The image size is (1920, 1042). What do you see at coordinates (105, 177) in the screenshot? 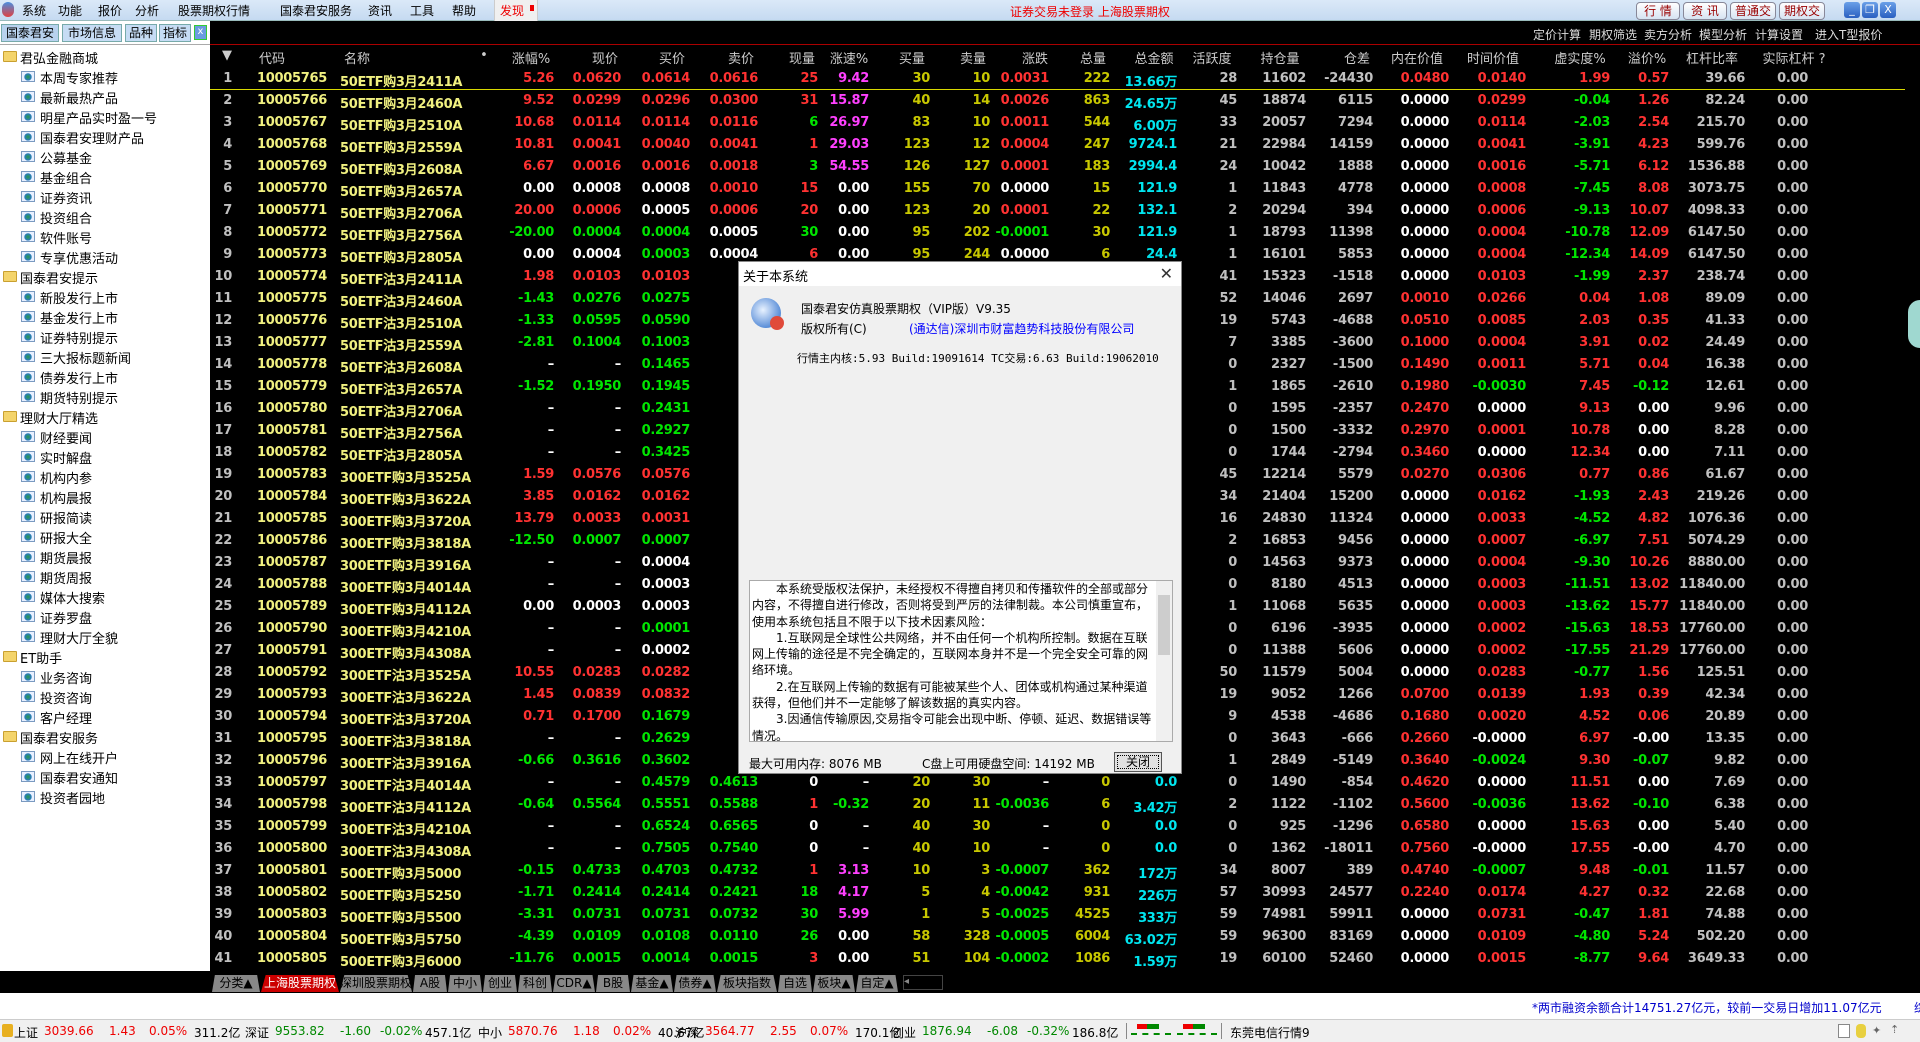
I see `tree-item: 基金组合` at bounding box center [105, 177].